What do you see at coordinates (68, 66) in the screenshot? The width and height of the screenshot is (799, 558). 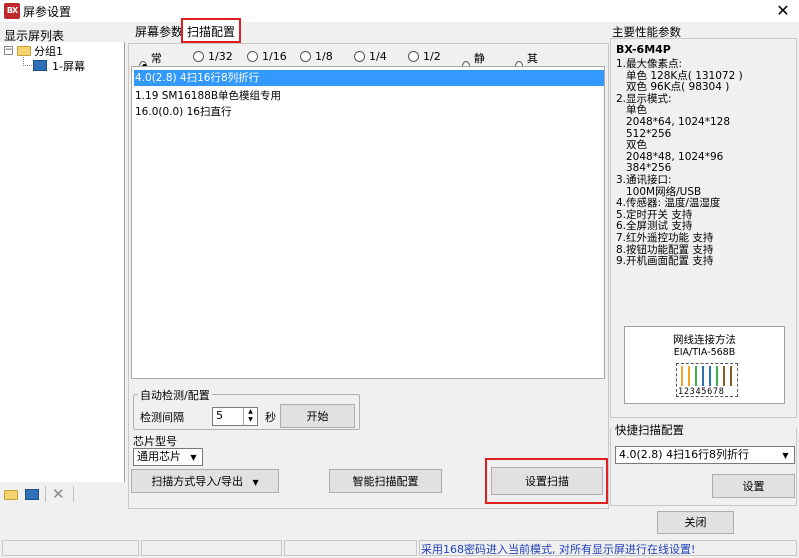 I see `tree-item-screen: 1-屏幕` at bounding box center [68, 66].